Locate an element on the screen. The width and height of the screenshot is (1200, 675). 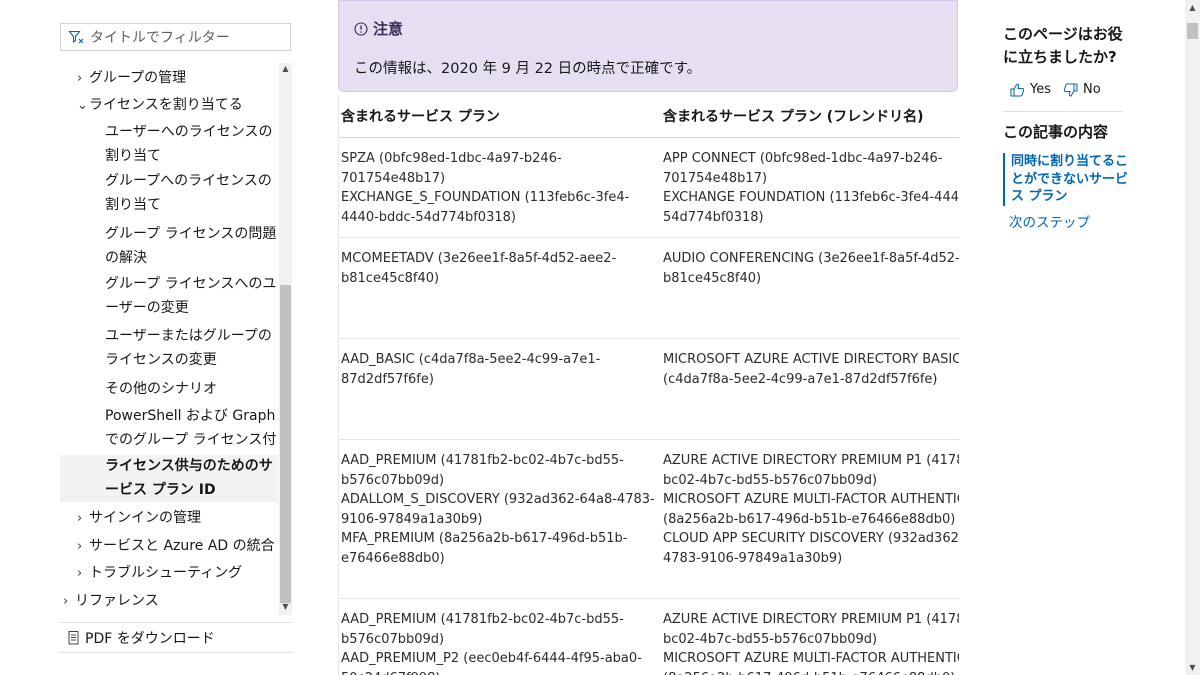
toc-item-label: サービスと Azure AD の統合 is located at coordinates (182, 546).